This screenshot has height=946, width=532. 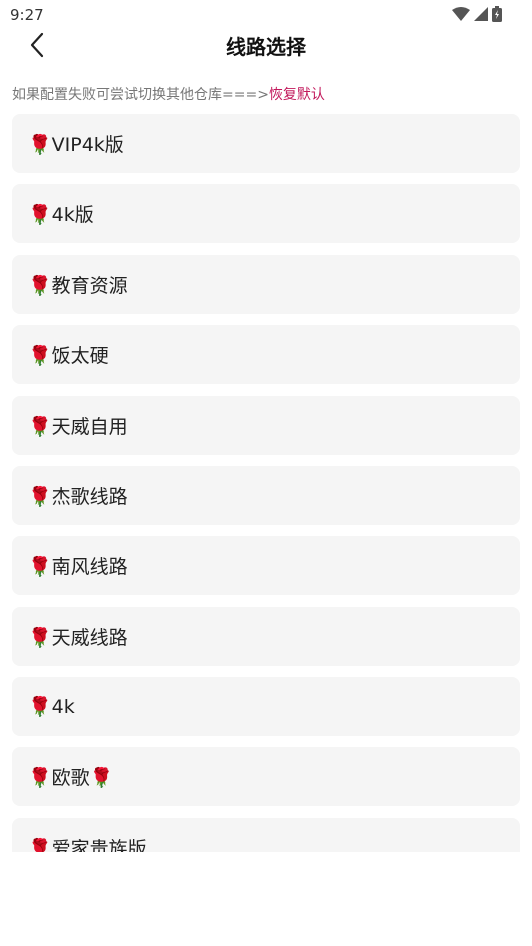 What do you see at coordinates (78, 286) in the screenshot?
I see `route-label: 🌹教育资源` at bounding box center [78, 286].